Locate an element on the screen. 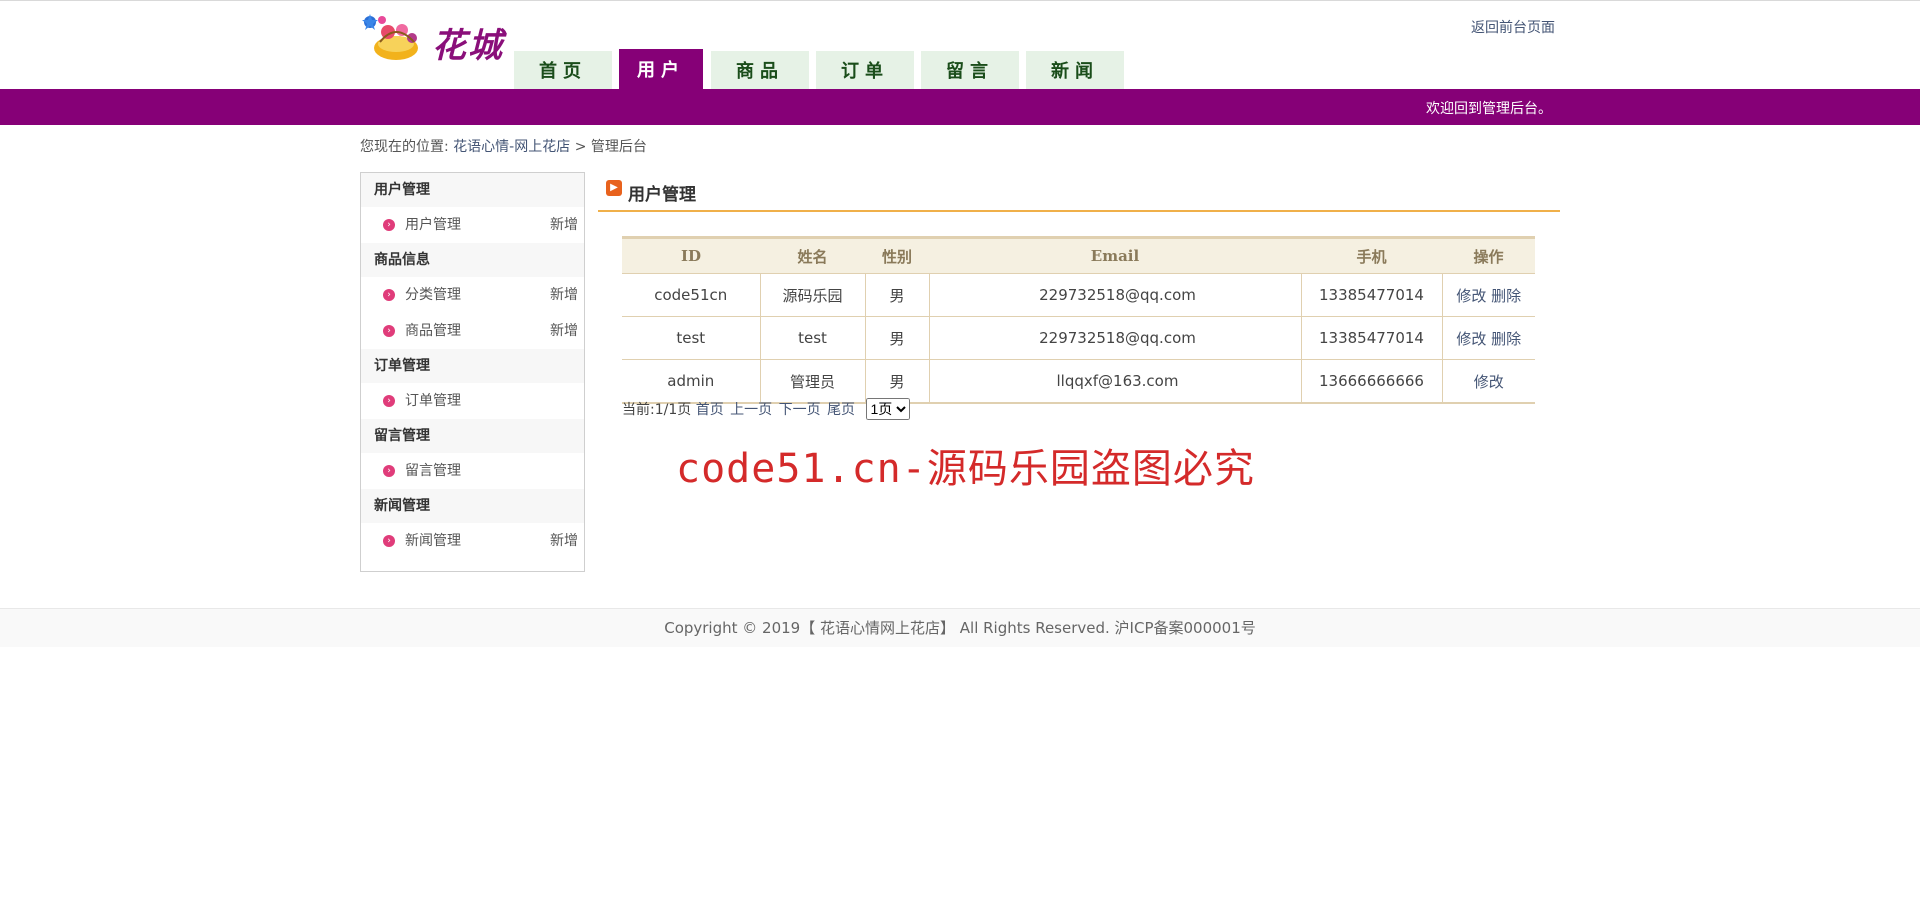 Image resolution: width=1920 pixels, height=902 pixels. nav-tab-products: 商品 is located at coordinates (760, 70).